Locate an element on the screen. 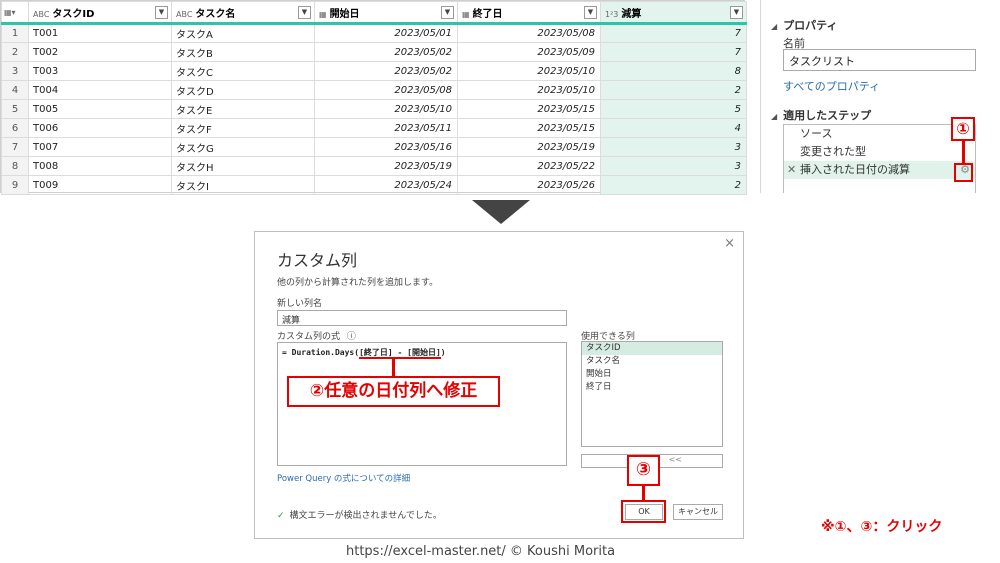 The width and height of the screenshot is (1000, 563). step2-callout: ②任意の日付列へ修正 is located at coordinates (393, 391).